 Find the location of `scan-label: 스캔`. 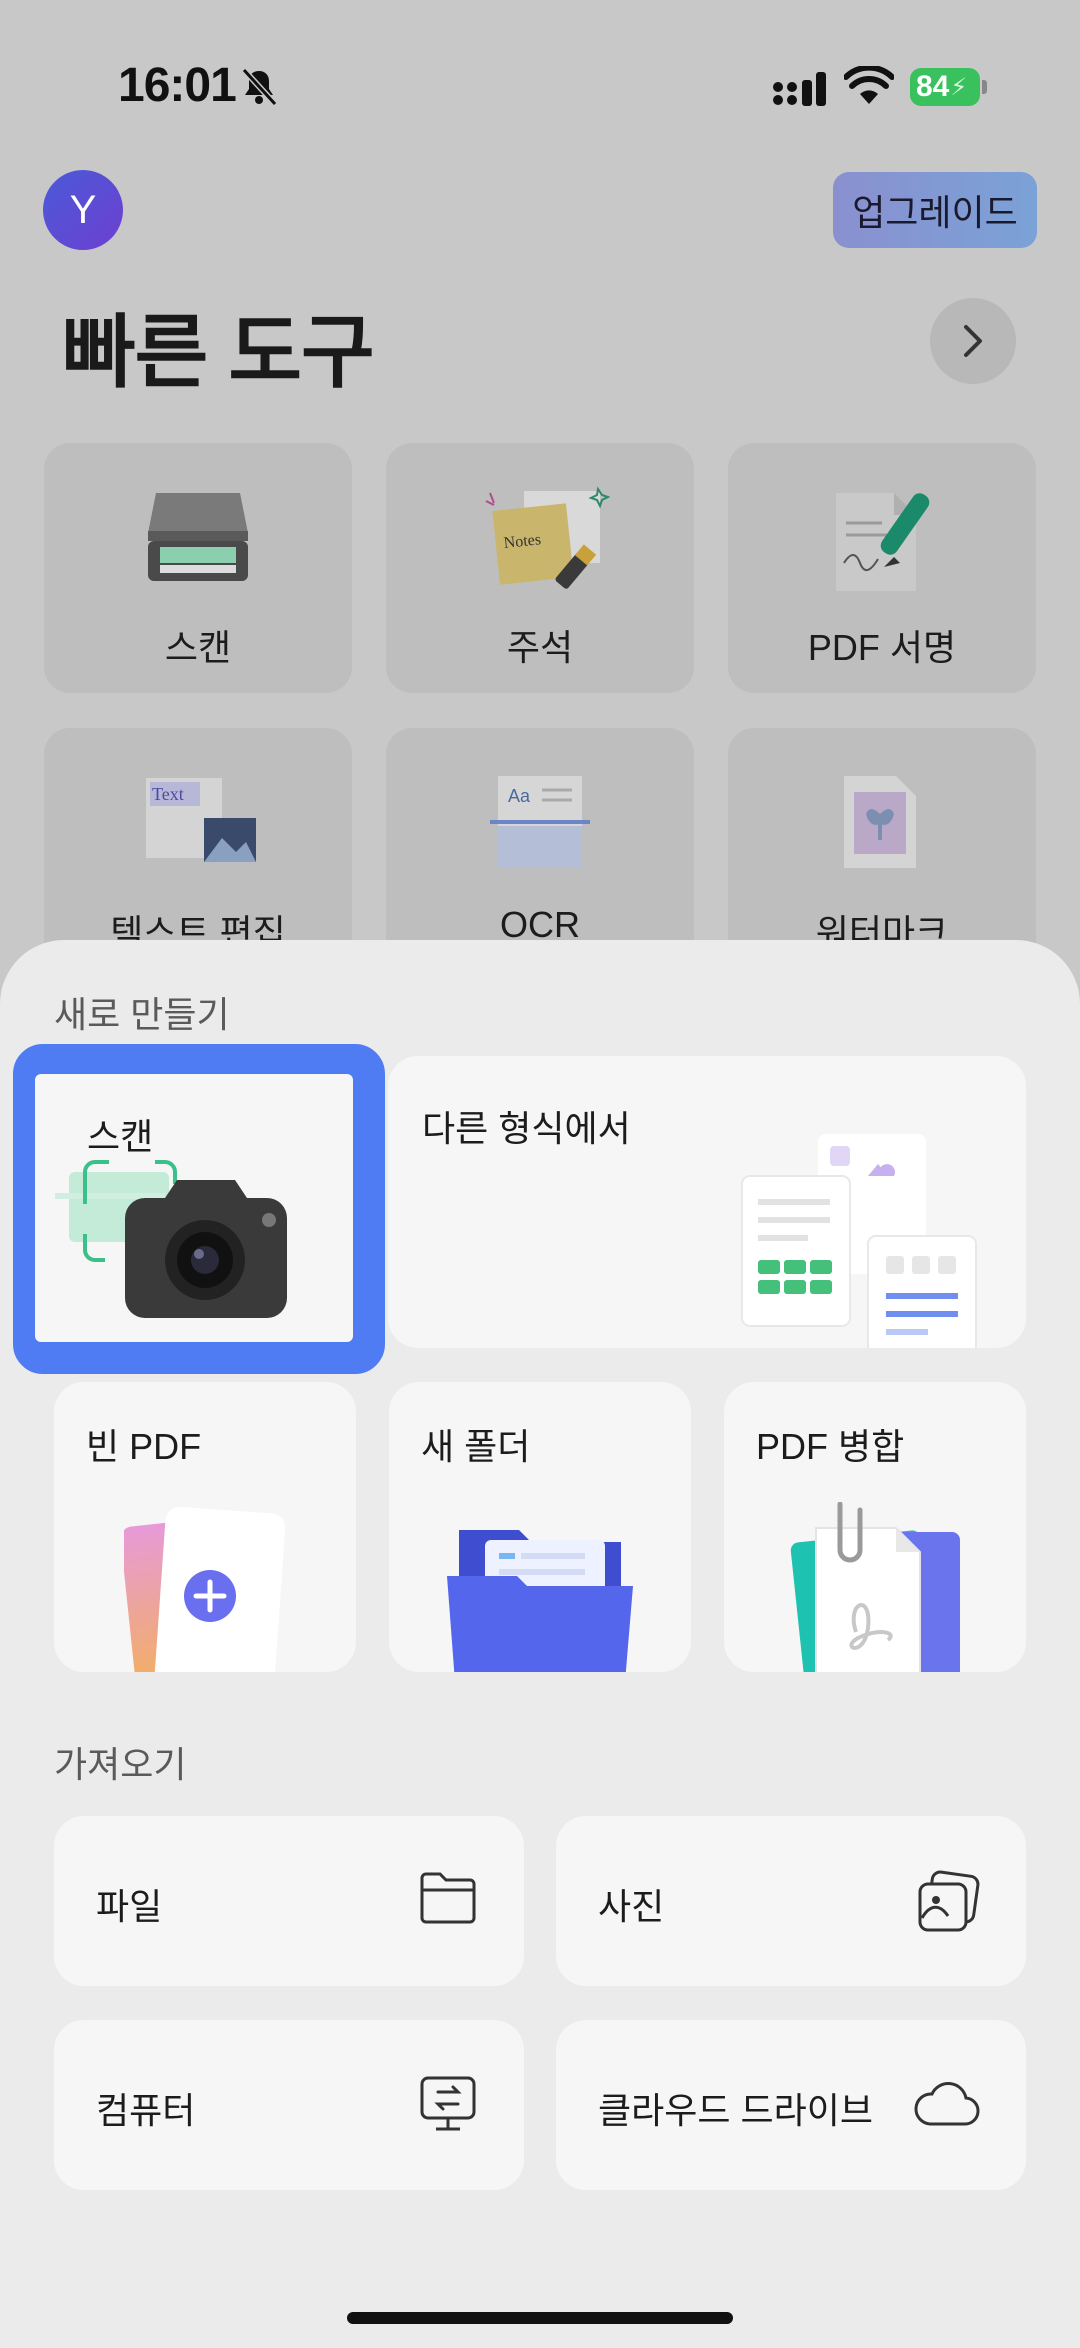

scan-label: 스캔 is located at coordinates (120, 1136).